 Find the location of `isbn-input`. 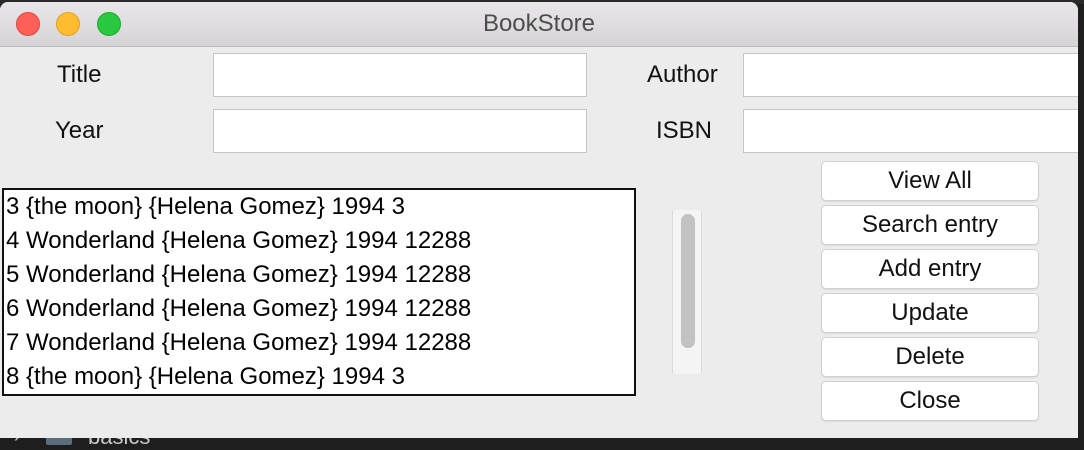

isbn-input is located at coordinates (910, 131).